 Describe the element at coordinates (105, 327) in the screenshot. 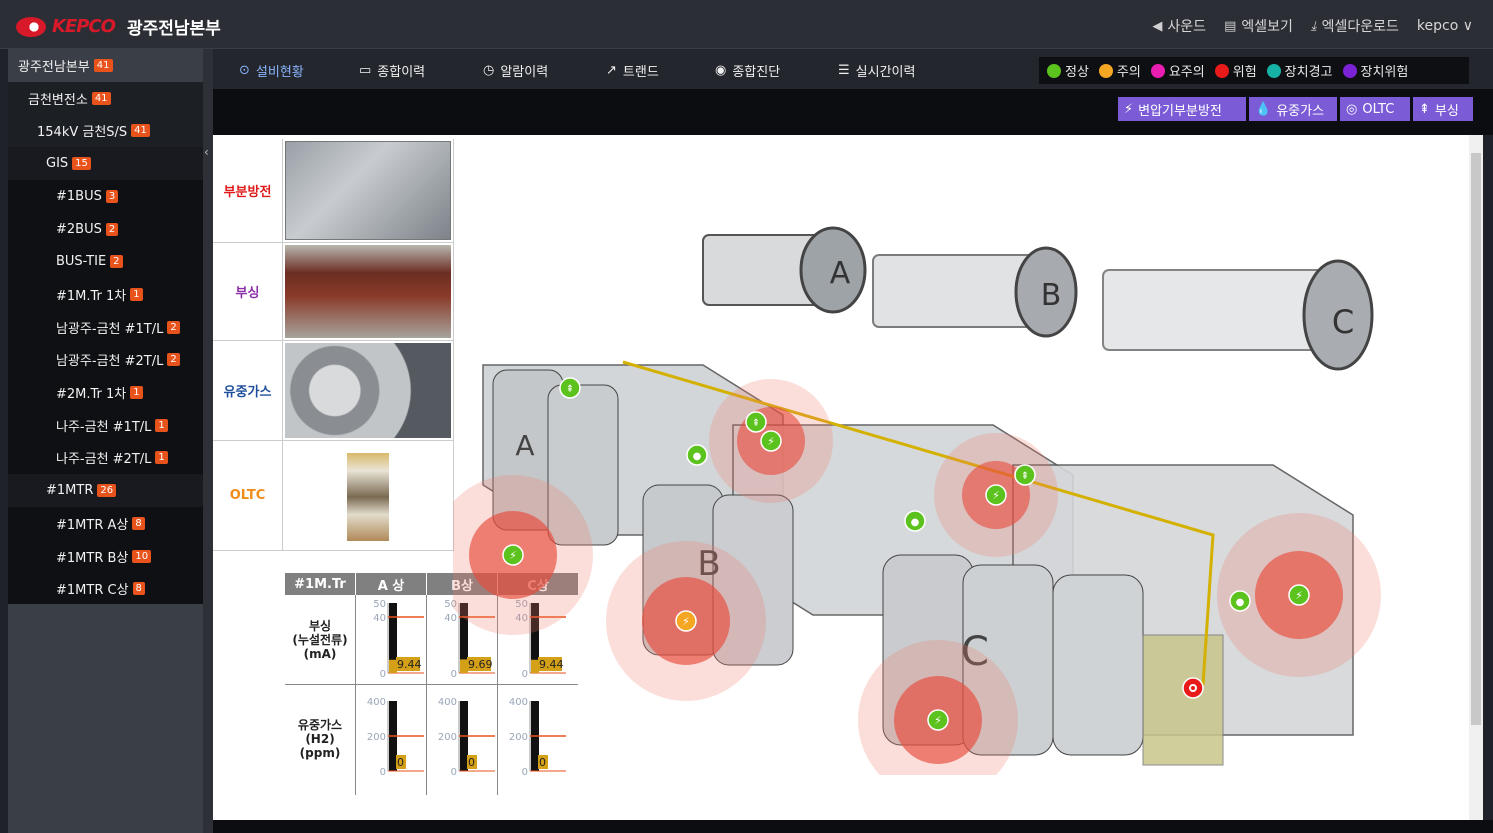

I see `tree-item: 남광주-금천 #1T/L 2` at that location.